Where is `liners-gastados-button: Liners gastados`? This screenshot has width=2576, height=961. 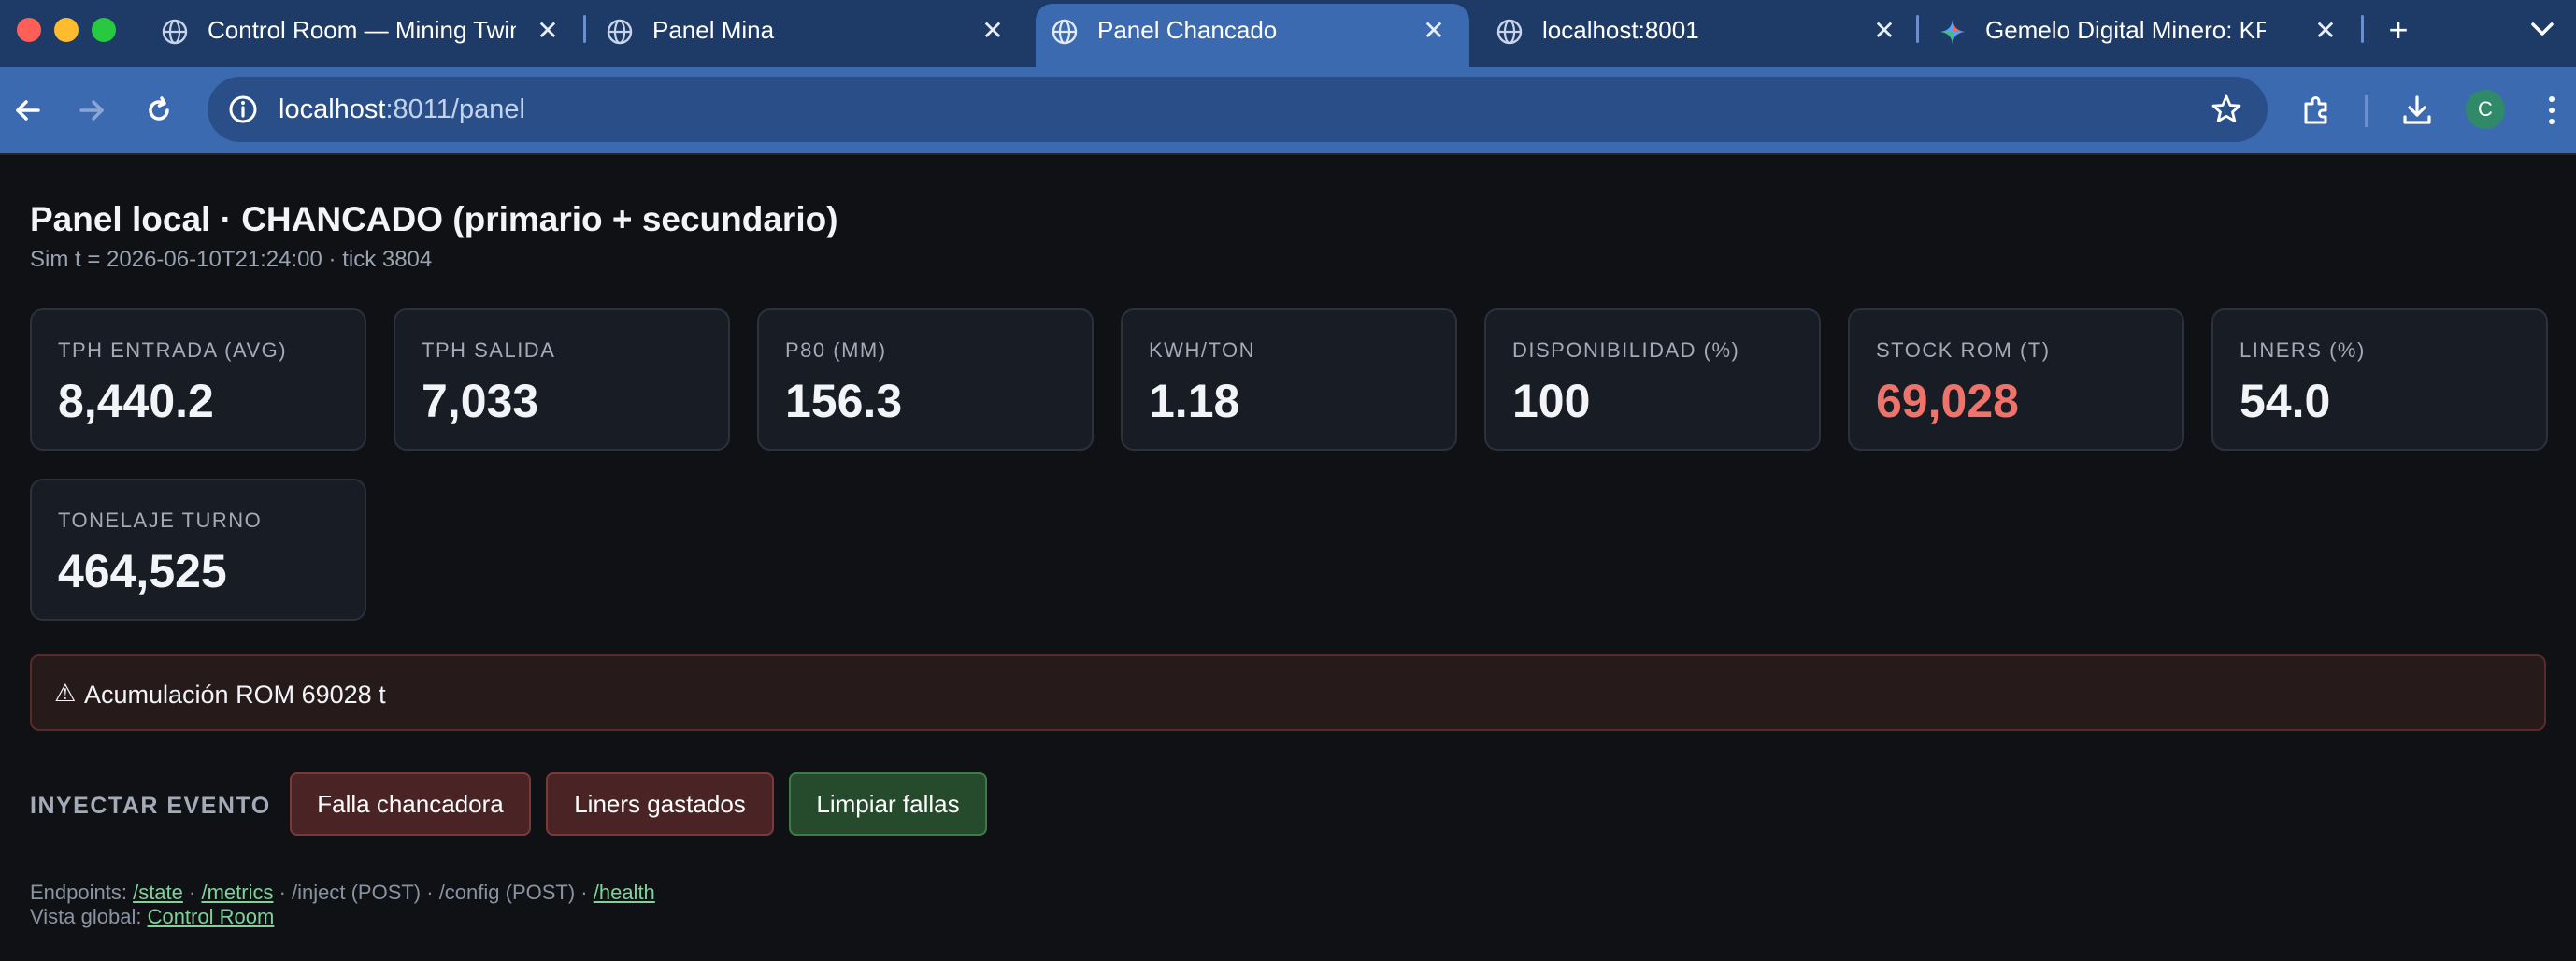
liners-gastados-button: Liners gastados is located at coordinates (660, 804).